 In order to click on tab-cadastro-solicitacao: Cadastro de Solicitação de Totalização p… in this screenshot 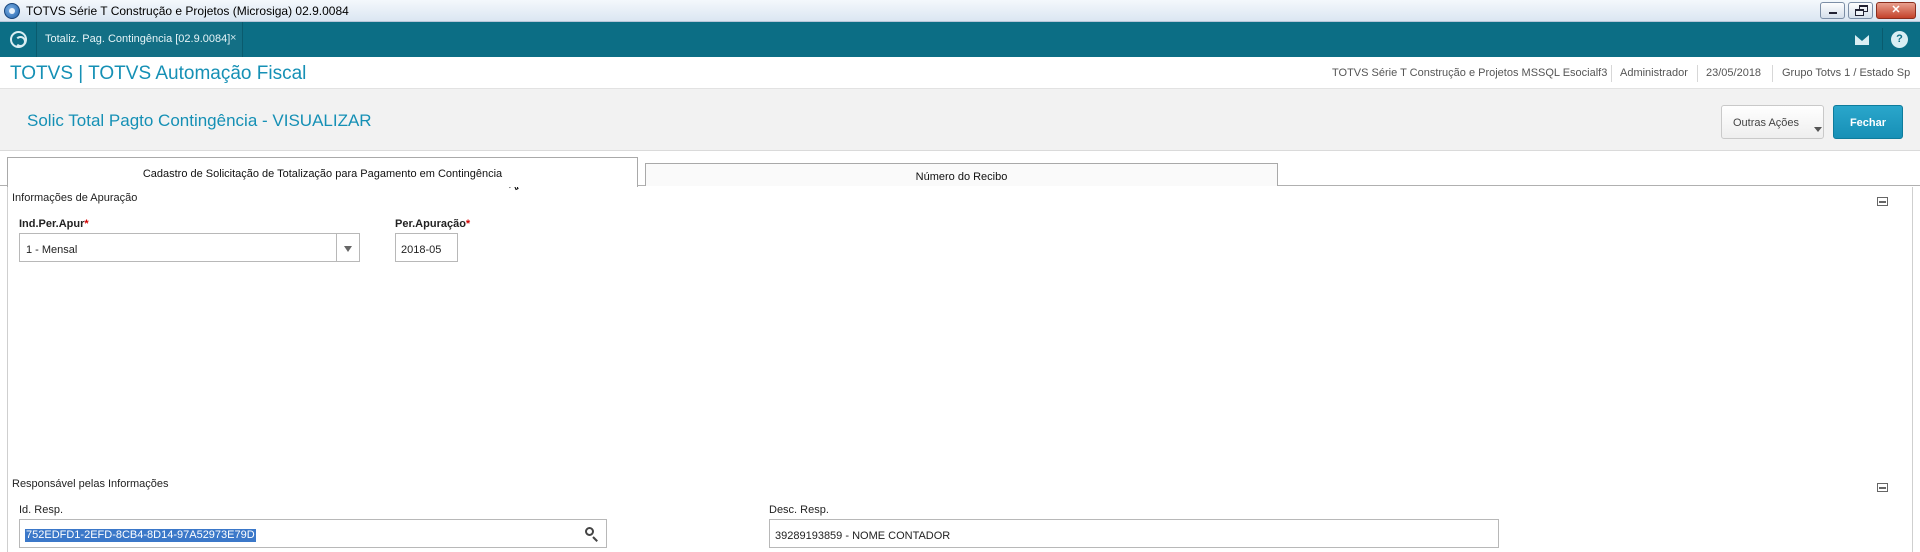, I will do `click(322, 172)`.